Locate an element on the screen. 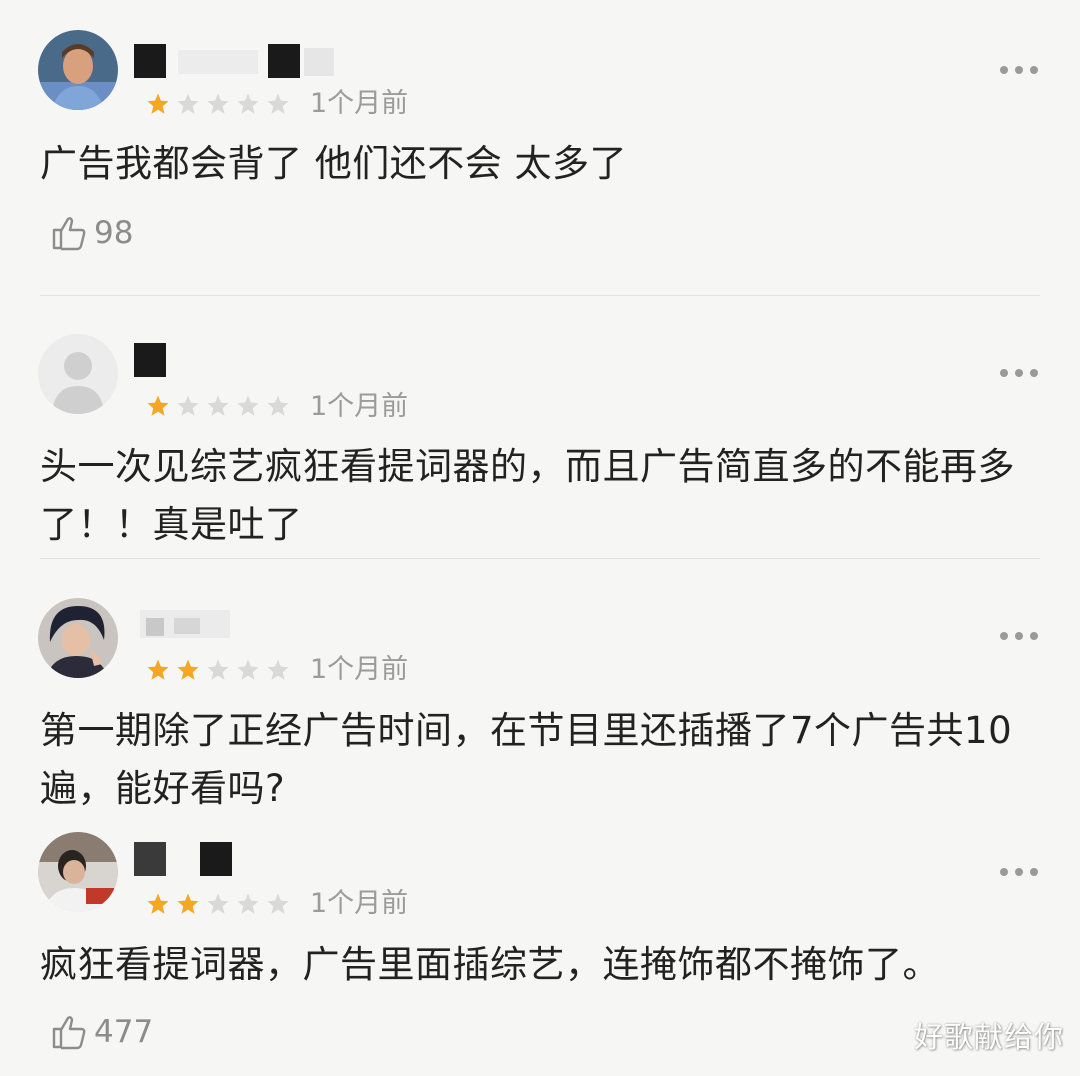 This screenshot has width=1080, height=1076. like-count: 98 is located at coordinates (114, 233).